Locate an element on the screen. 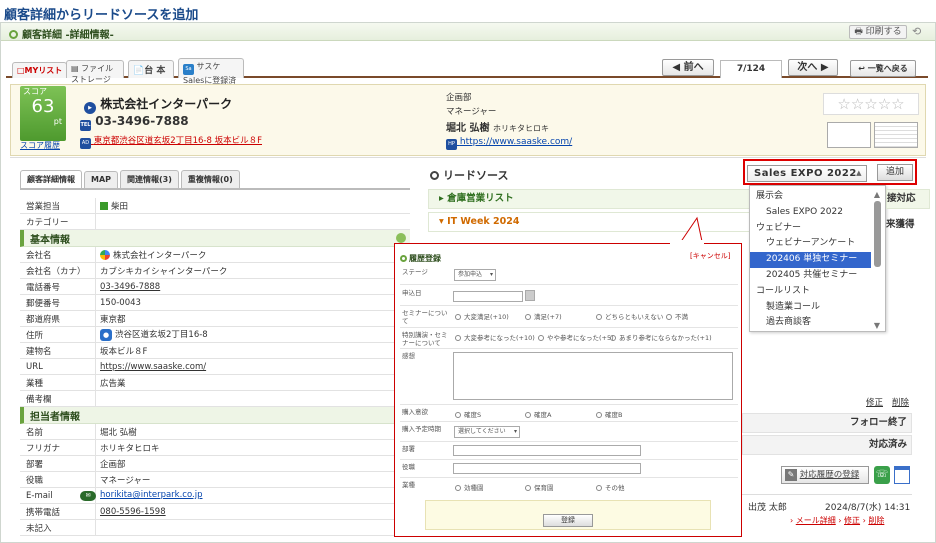 The image size is (936, 543). table-row: 都道府県 東京都 is located at coordinates (215, 319).